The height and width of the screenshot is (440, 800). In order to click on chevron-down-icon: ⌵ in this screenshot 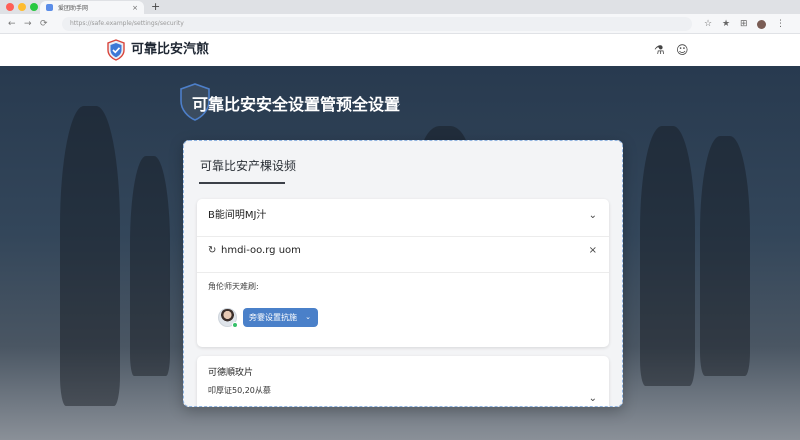, I will do `click(396, 105)`.